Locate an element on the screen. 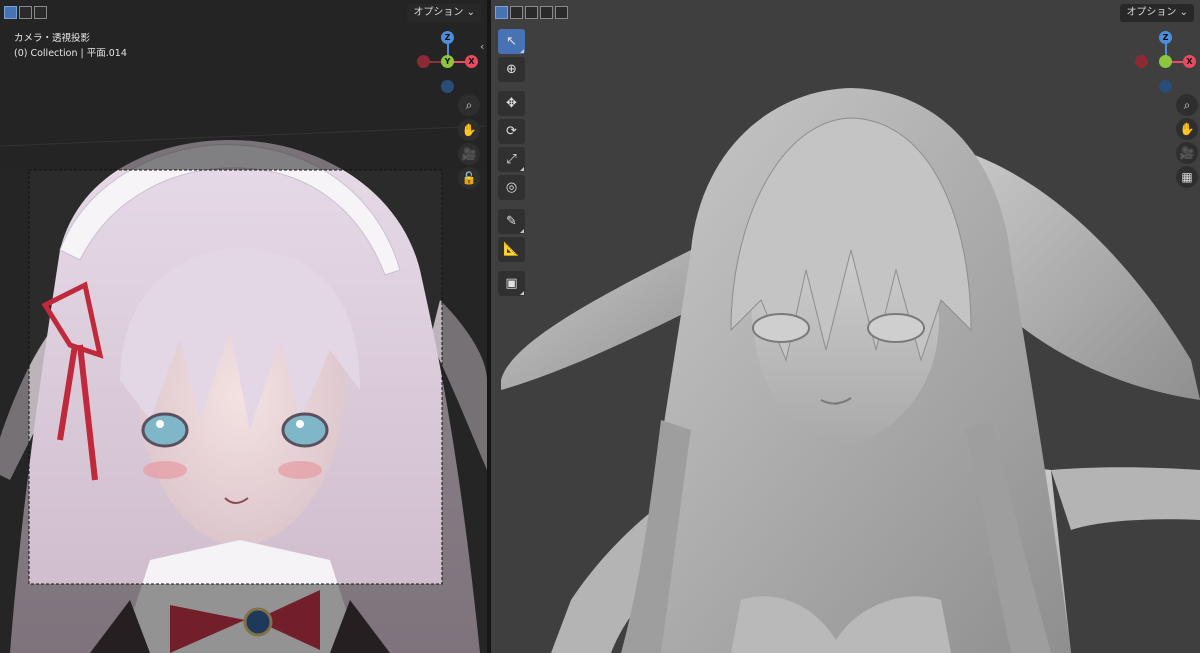 This screenshot has height=653, width=1200. selection-mode-group is located at coordinates (25, 12).